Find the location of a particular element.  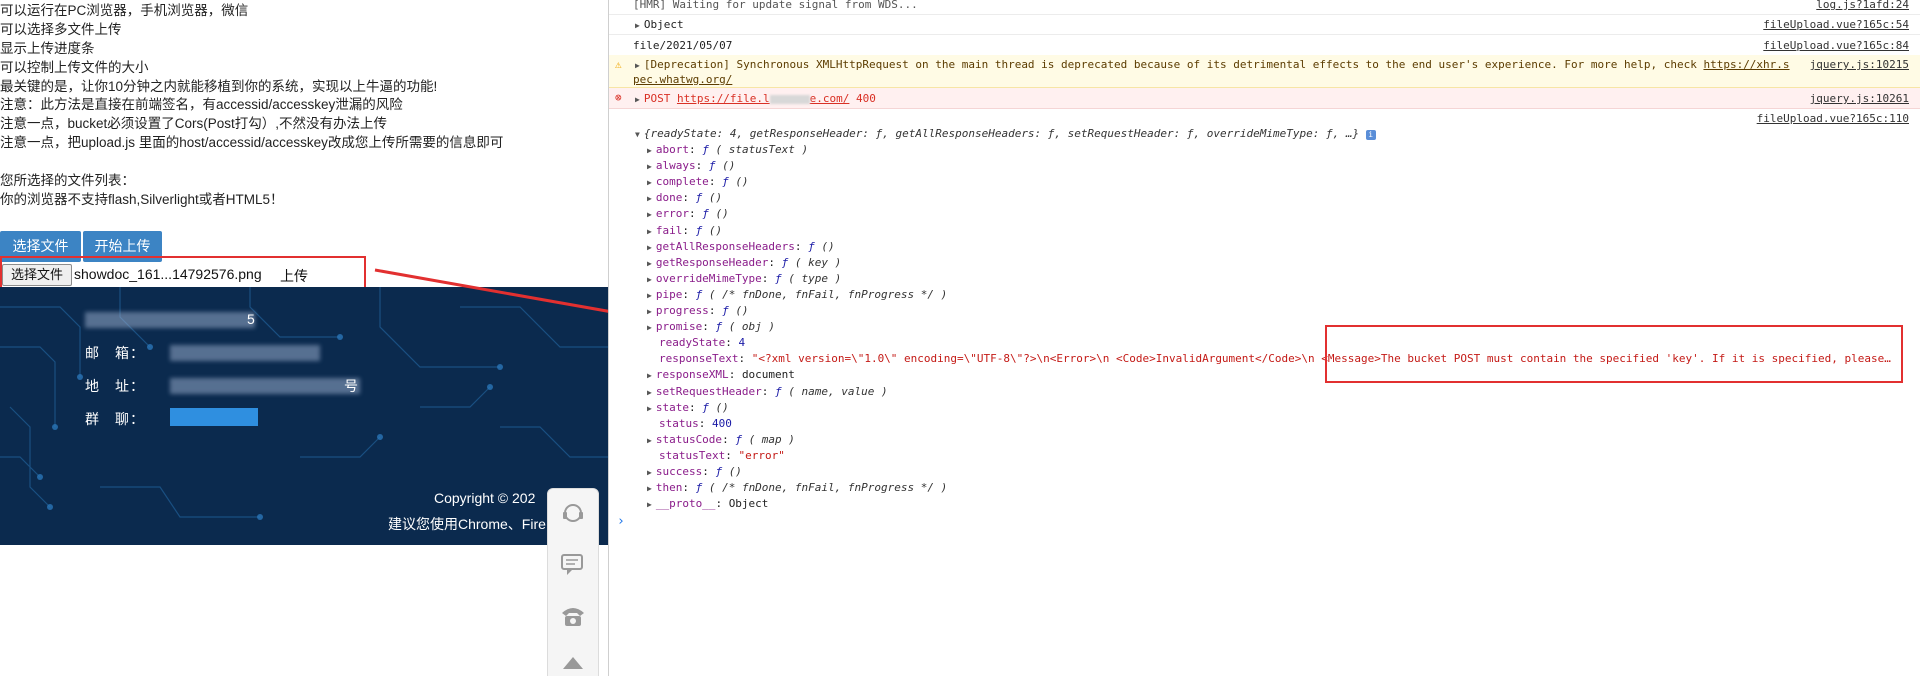

property-key: error is located at coordinates (672, 214).